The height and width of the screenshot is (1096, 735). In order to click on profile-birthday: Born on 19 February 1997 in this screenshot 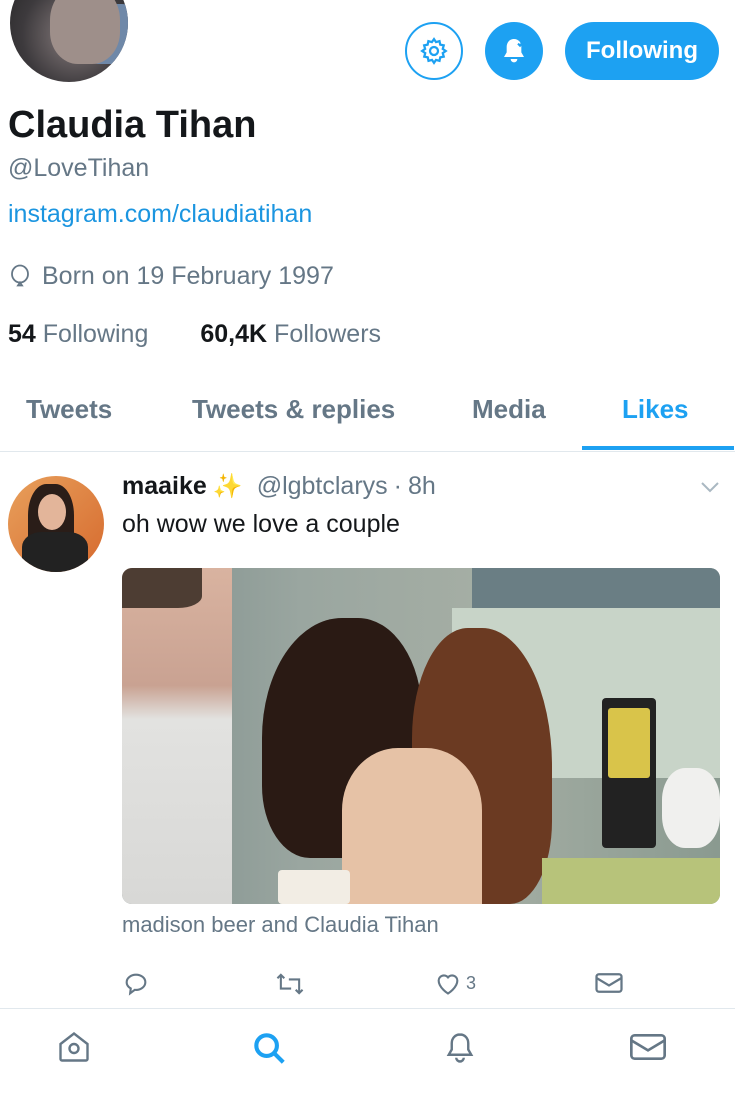, I will do `click(171, 276)`.